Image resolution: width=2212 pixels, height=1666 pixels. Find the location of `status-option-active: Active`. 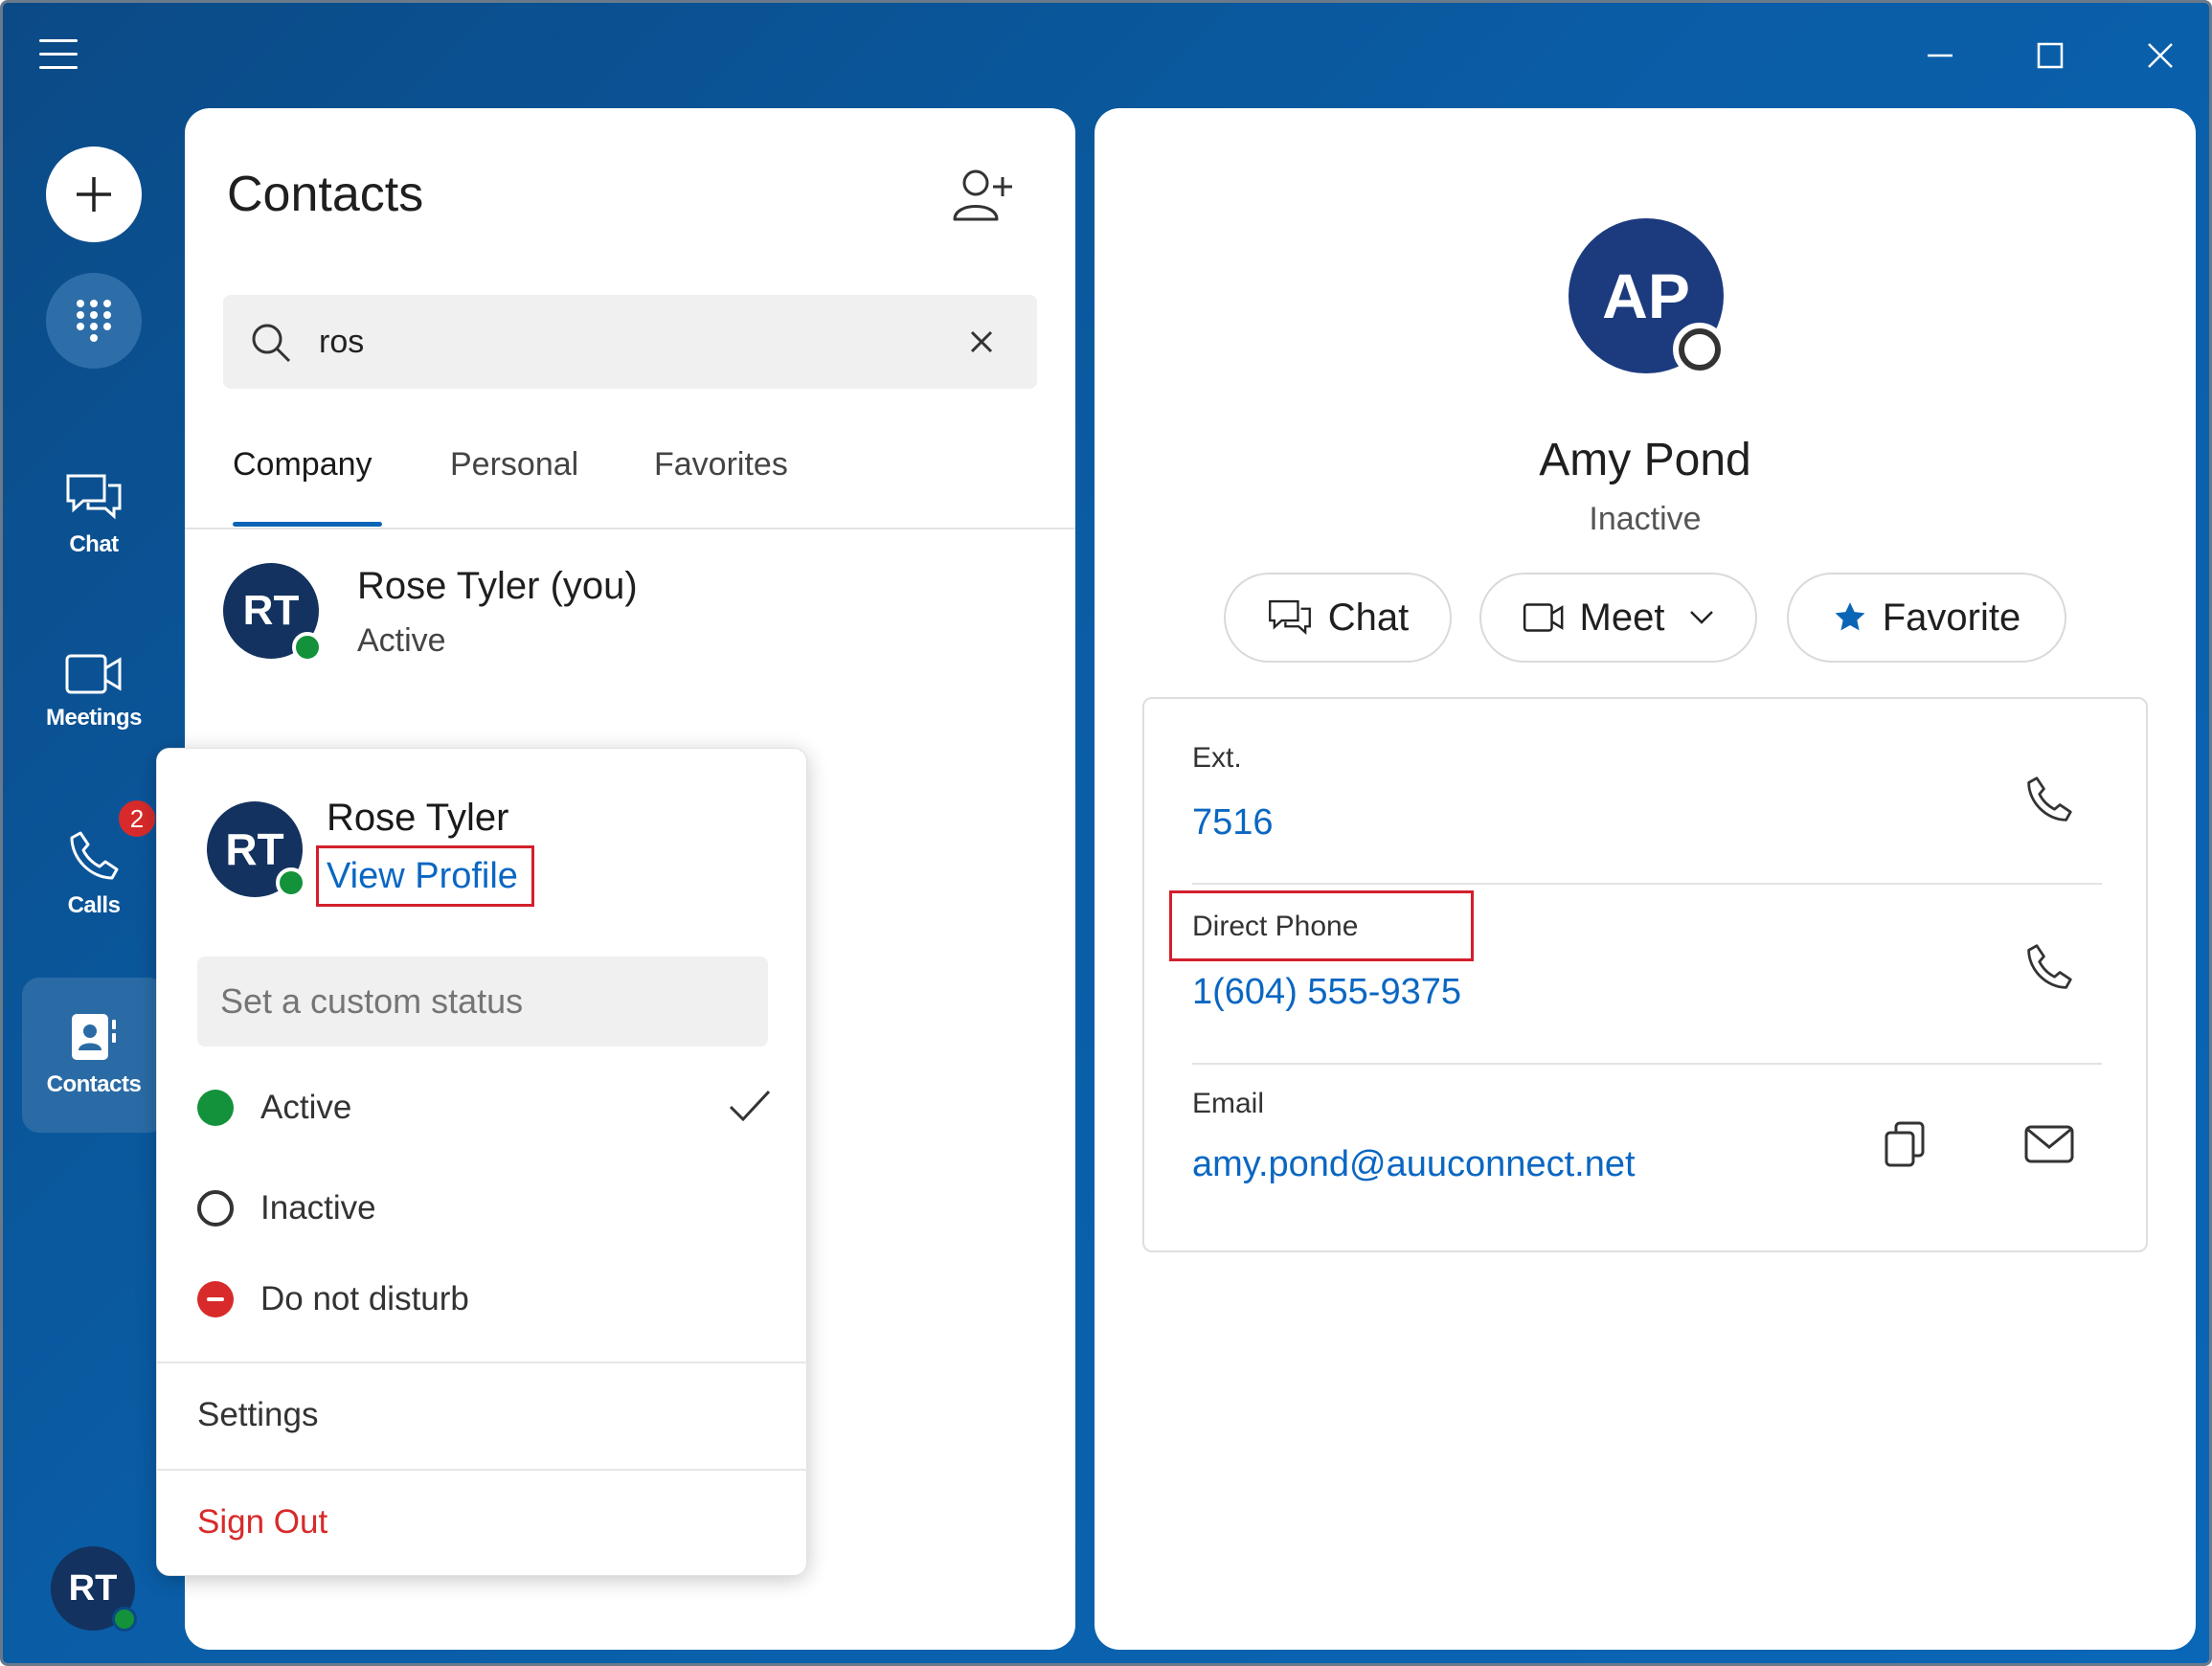

status-option-active: Active is located at coordinates (484, 1107).